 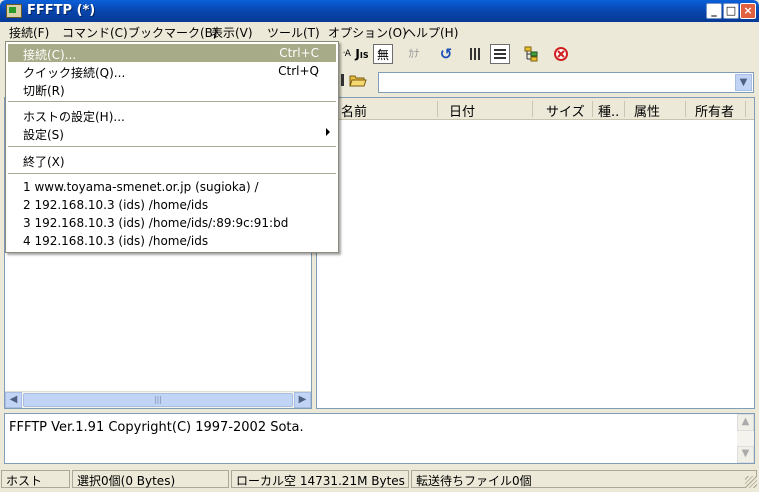 What do you see at coordinates (172, 53) in the screenshot?
I see `menu-item-connect: 接続(C)... Ctrl+C` at bounding box center [172, 53].